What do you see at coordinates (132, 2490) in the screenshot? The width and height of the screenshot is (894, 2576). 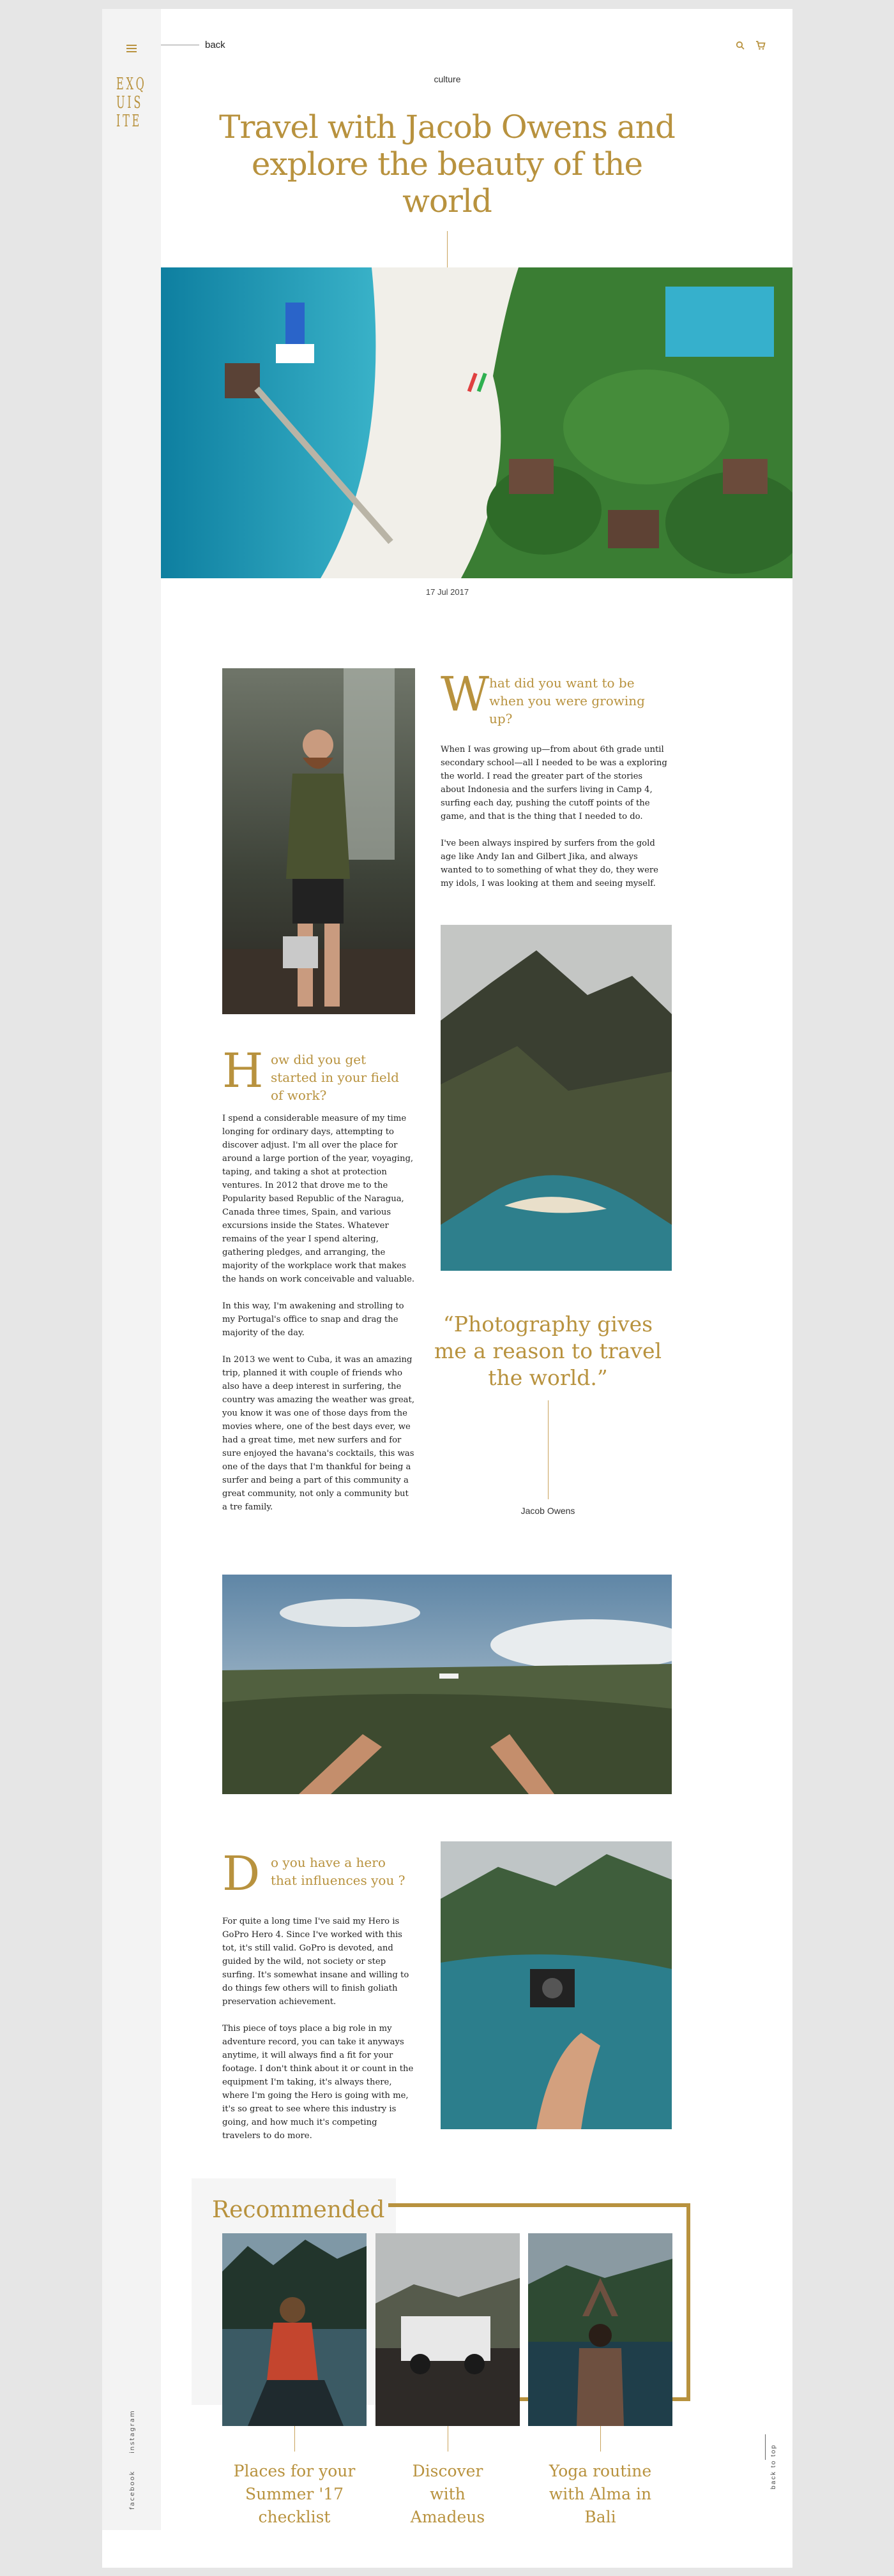 I see `facebook-link: facebook` at bounding box center [132, 2490].